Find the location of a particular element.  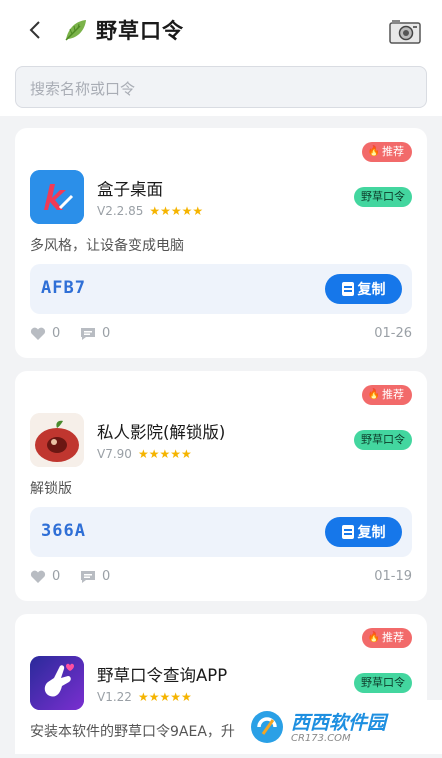

app-description: 多风格，让设备变成电脑 is located at coordinates (107, 246).